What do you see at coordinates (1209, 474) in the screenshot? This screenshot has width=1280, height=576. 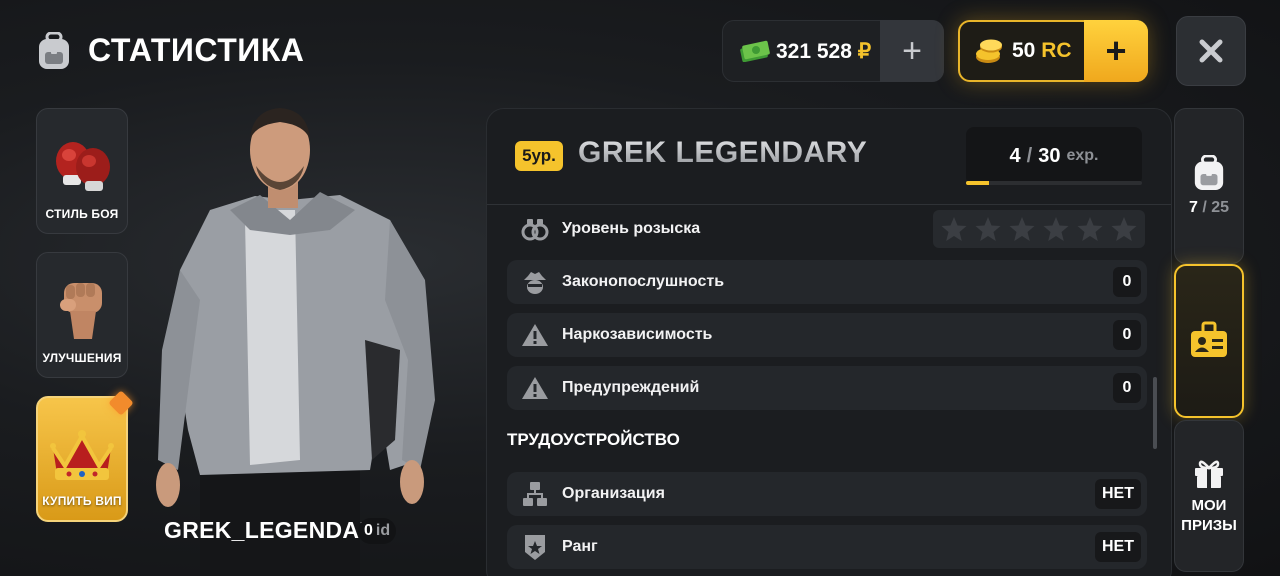 I see `gift-icon` at bounding box center [1209, 474].